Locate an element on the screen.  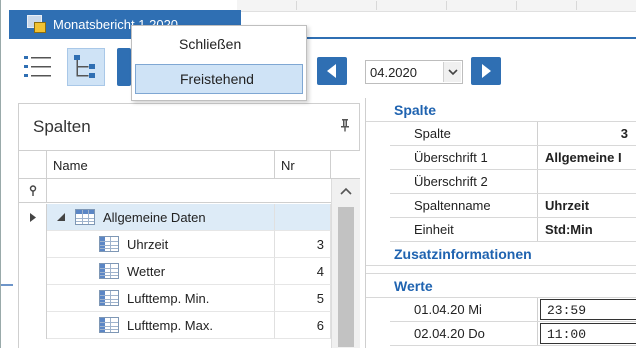
column-header-nr: Nr is located at coordinates (303, 165).